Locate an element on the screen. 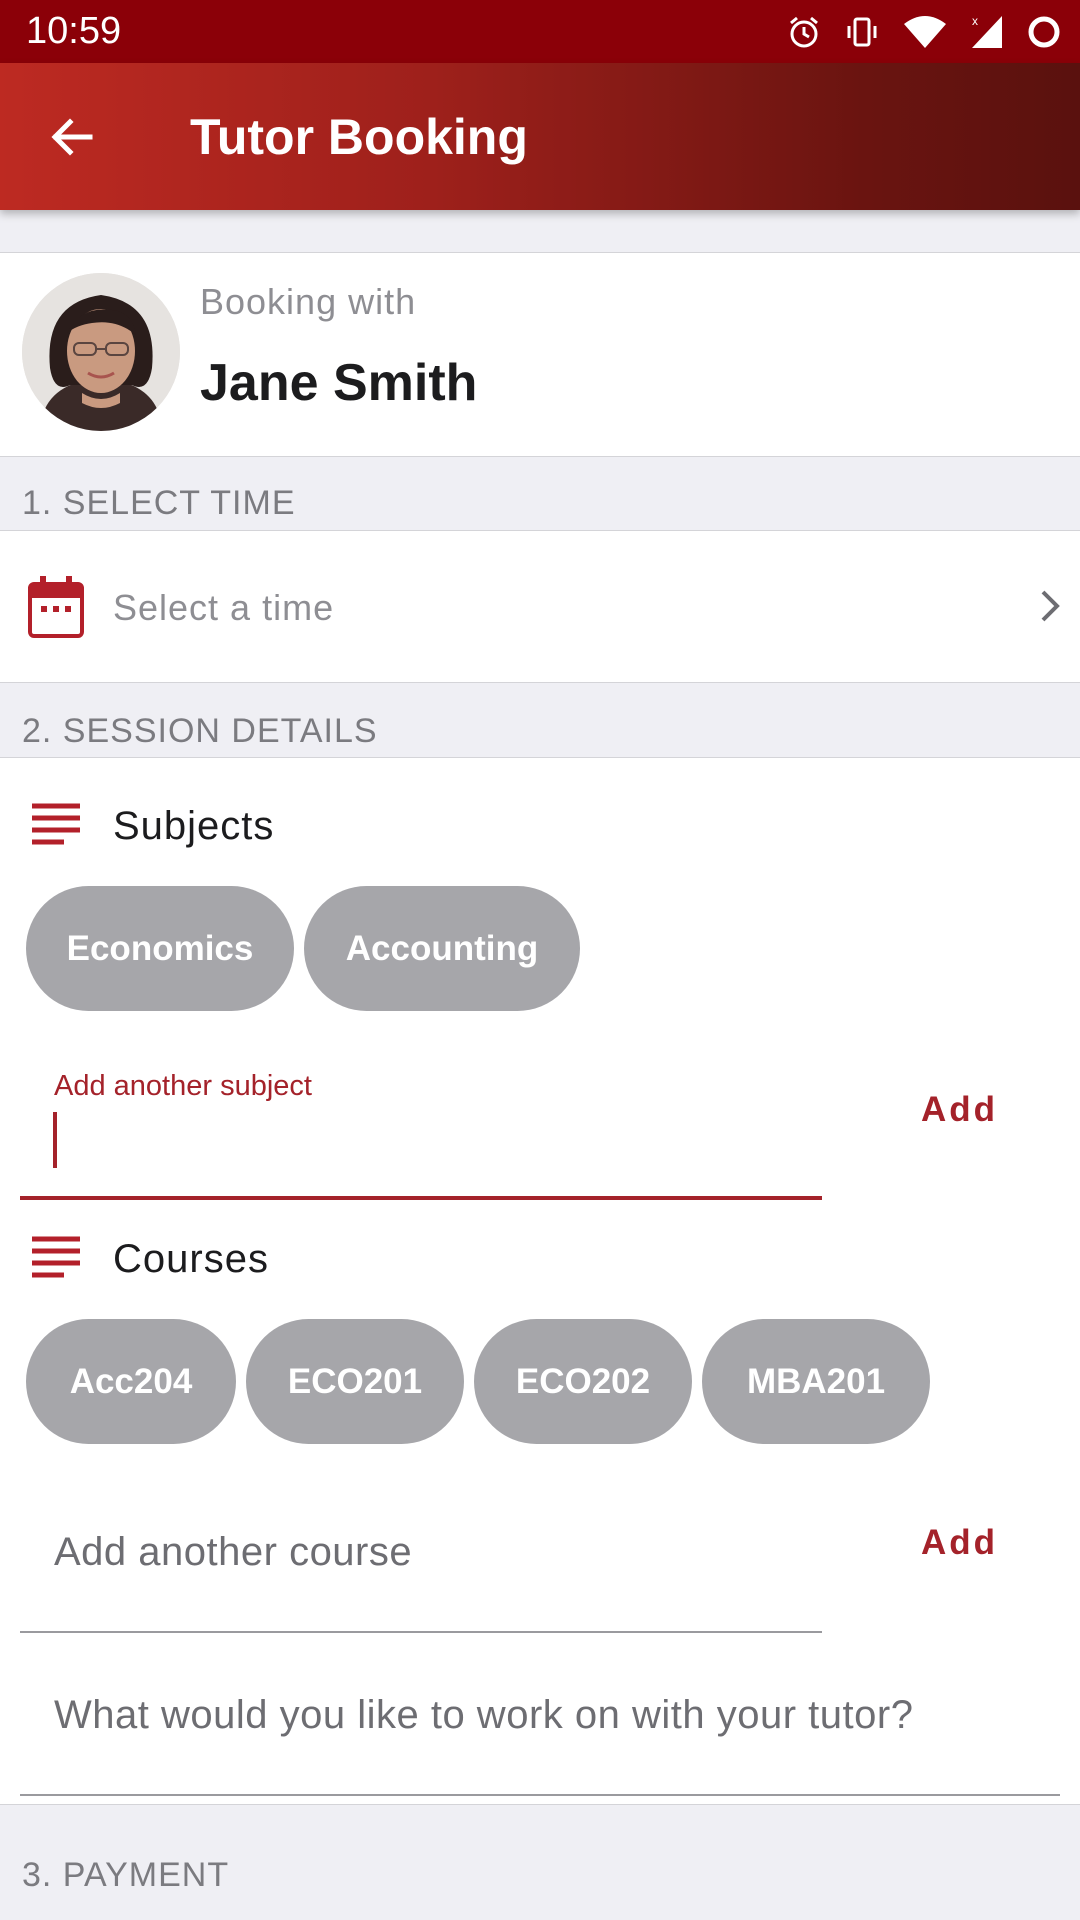  course-chips: Acc204 ECO201 ECO202 MBA201 is located at coordinates (478, 1381).